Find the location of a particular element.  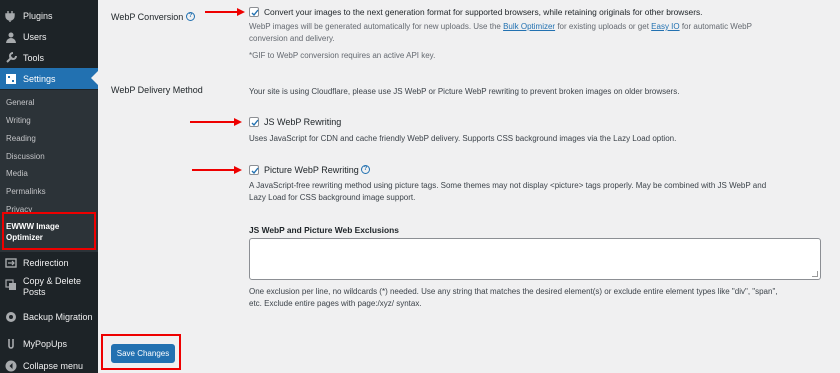

redirect-icon is located at coordinates (11, 263).